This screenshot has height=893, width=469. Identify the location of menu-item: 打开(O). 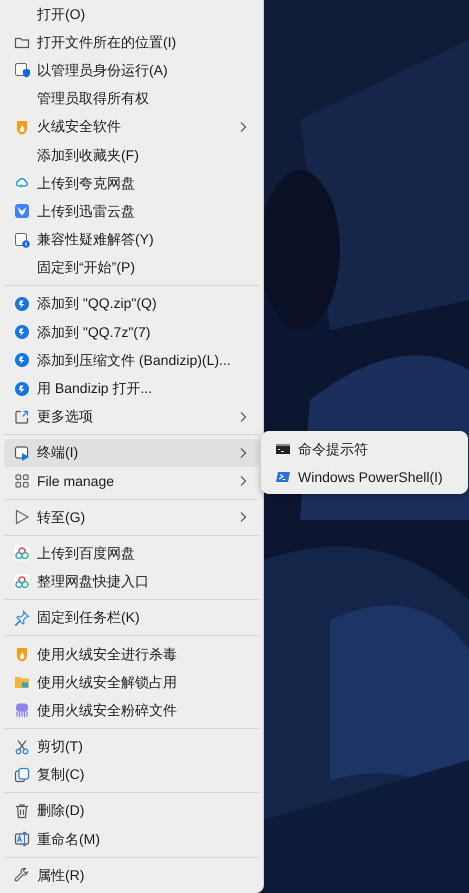
(131, 14).